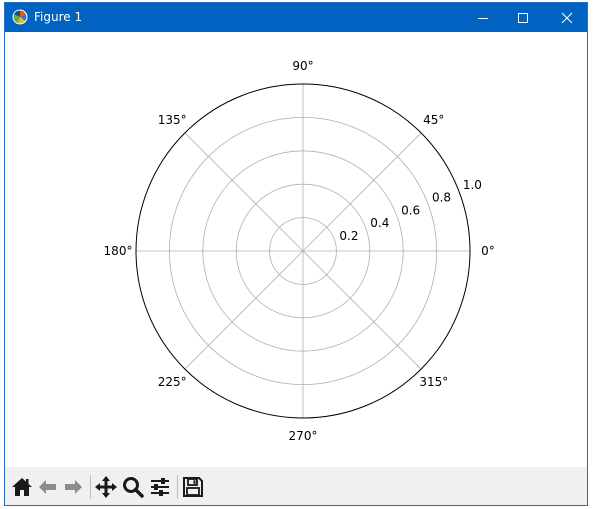 The image size is (600, 509). I want to click on theta-tick-label: 90°, so click(302, 66).